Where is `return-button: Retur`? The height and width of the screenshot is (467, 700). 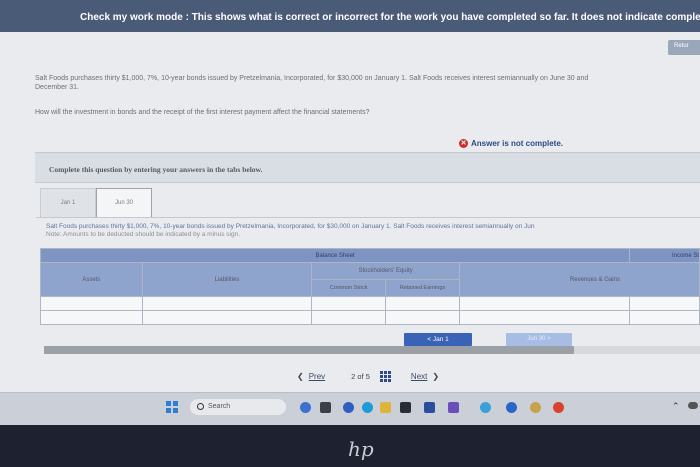
return-button: Retur is located at coordinates (684, 47).